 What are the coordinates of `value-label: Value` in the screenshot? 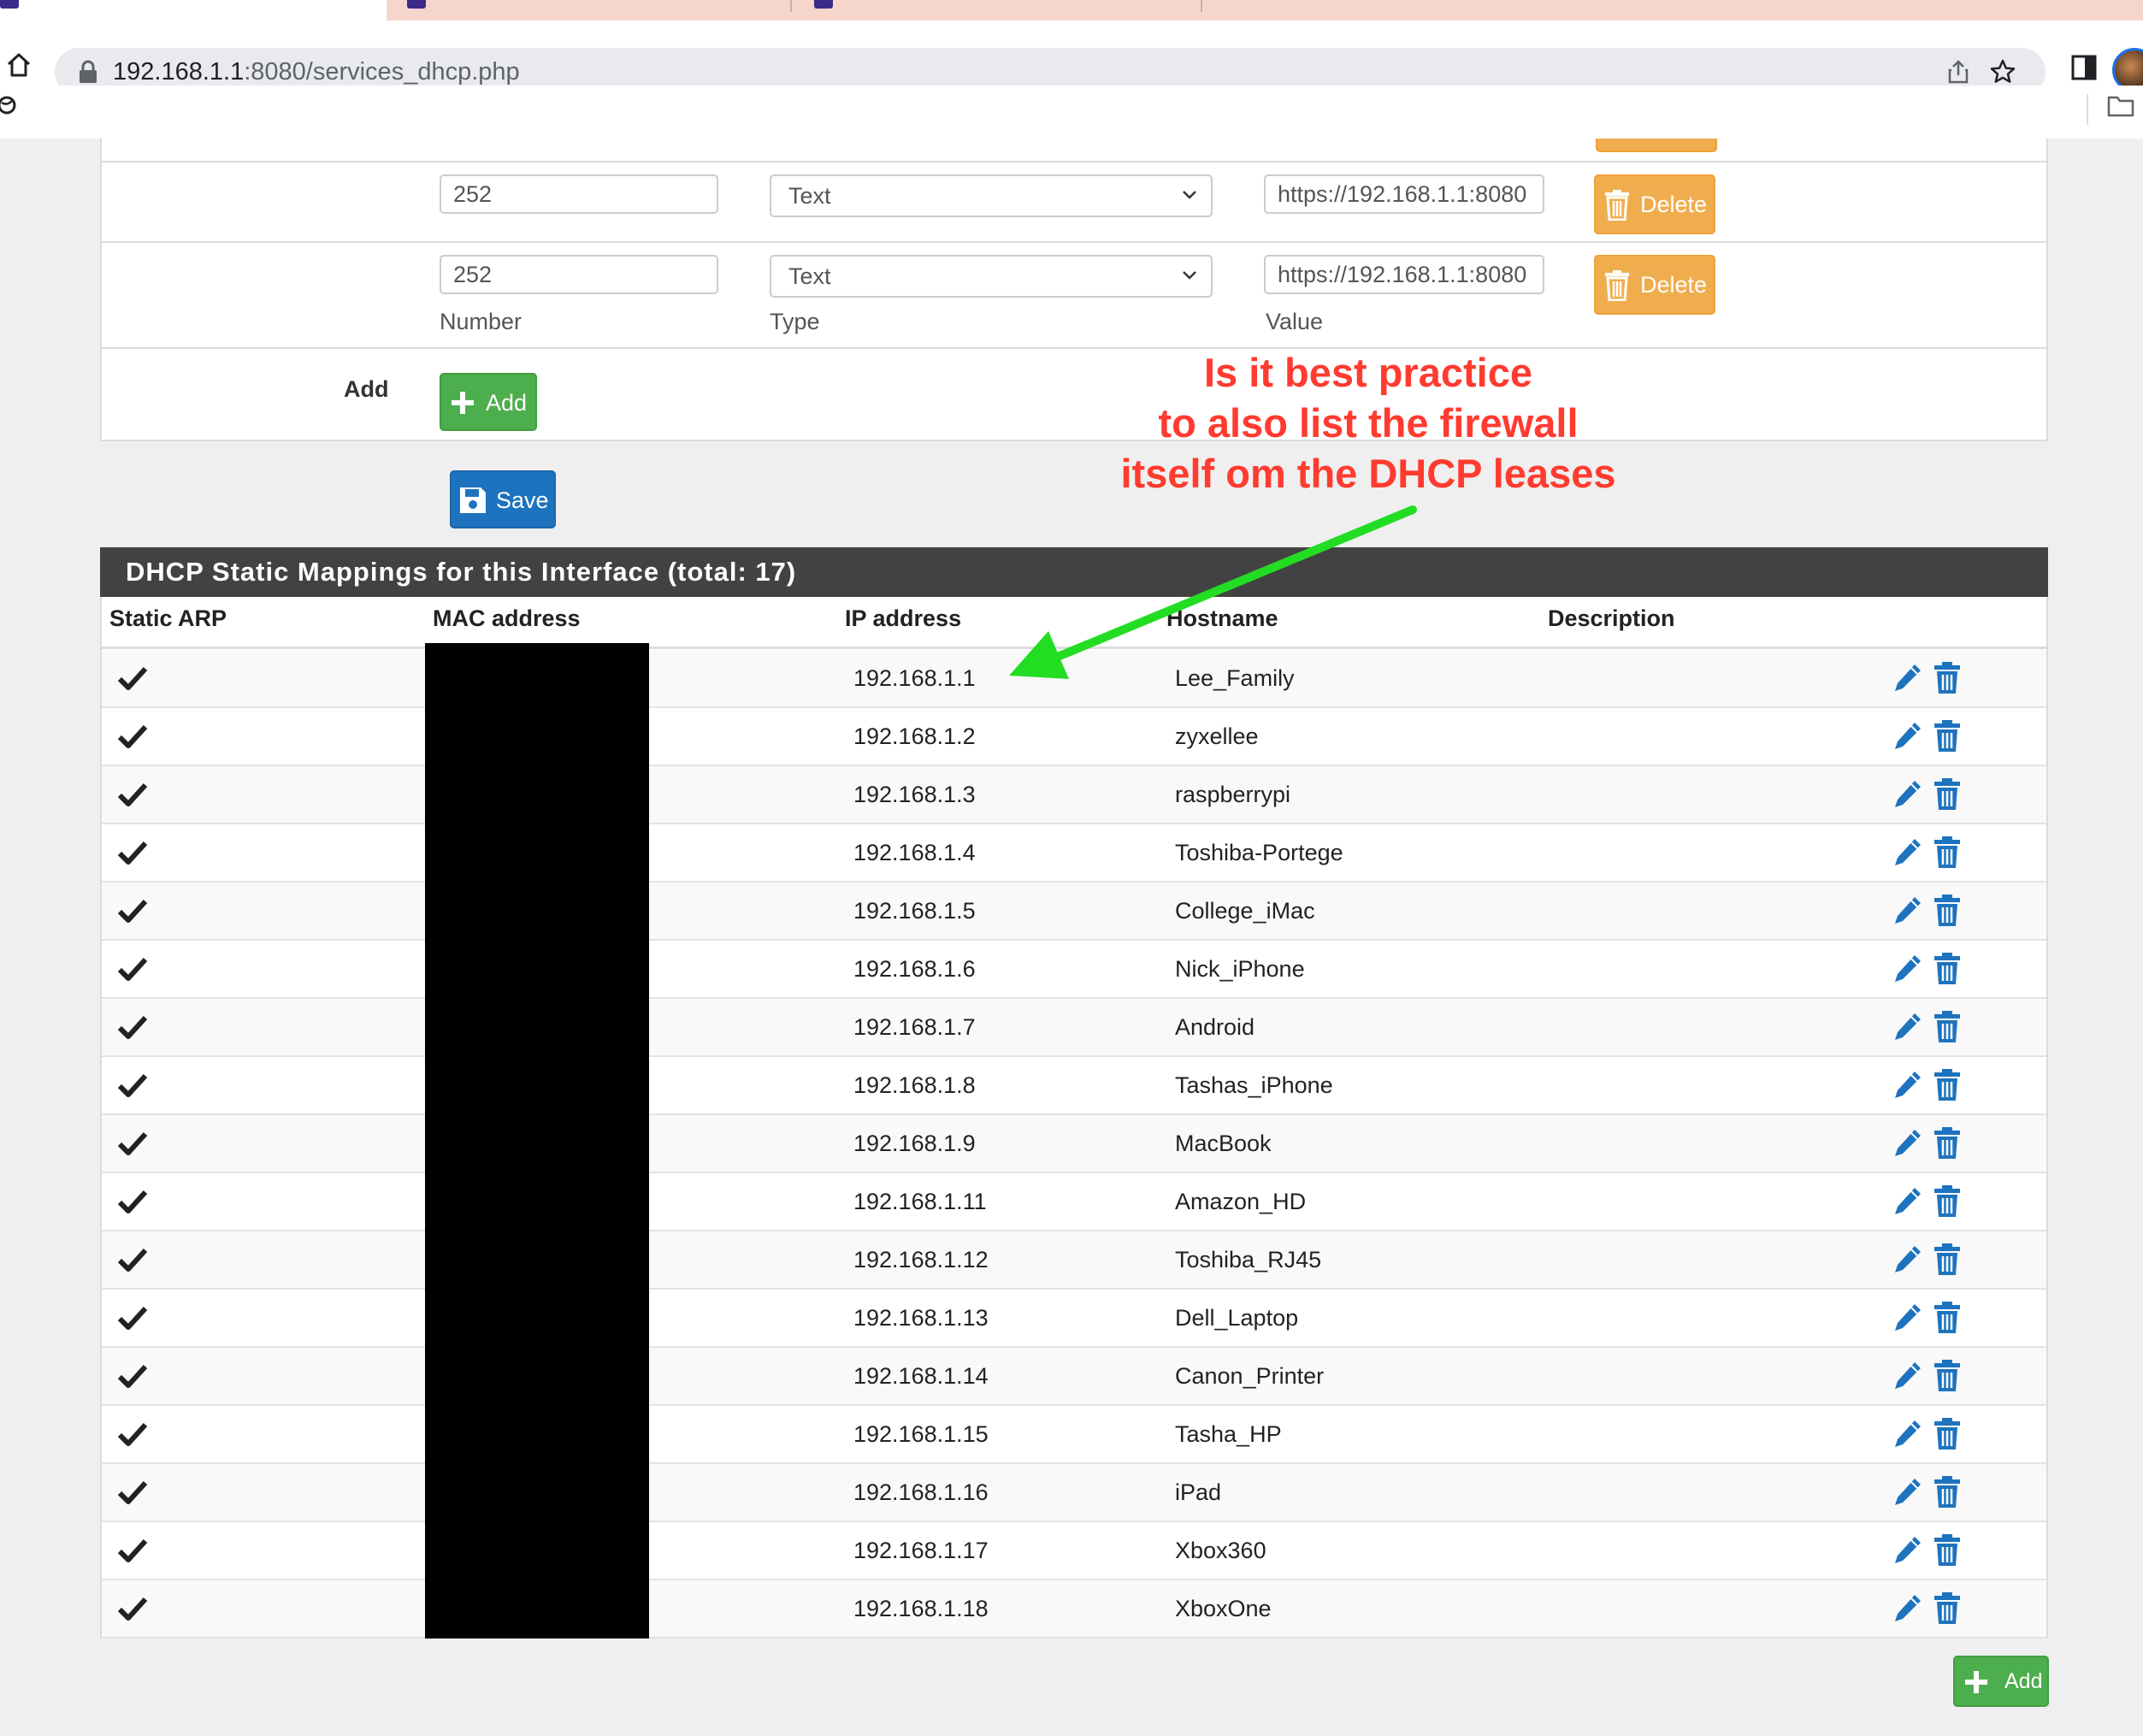 It's located at (1295, 322).